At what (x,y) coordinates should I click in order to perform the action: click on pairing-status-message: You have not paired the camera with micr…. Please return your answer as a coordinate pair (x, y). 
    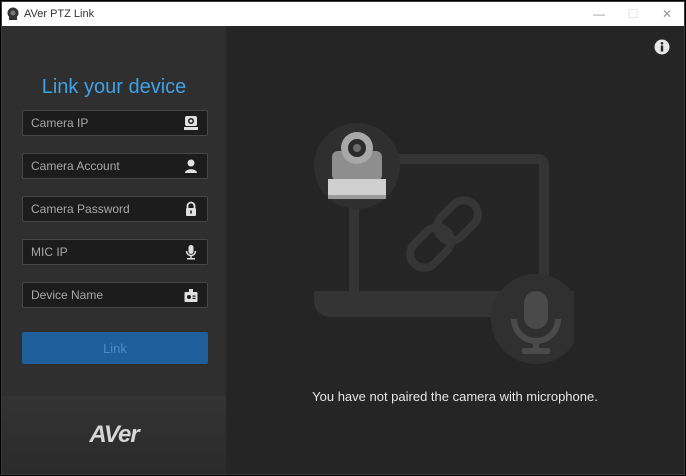
    Looking at the image, I should click on (455, 396).